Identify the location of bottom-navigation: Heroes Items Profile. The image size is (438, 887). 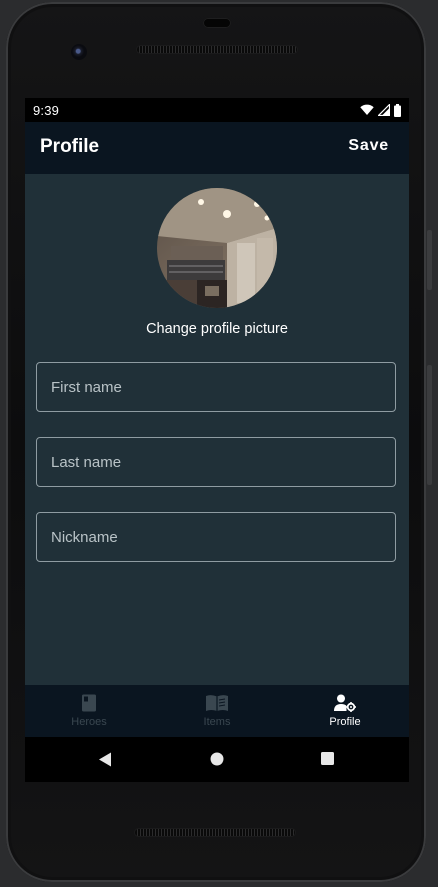
(217, 711).